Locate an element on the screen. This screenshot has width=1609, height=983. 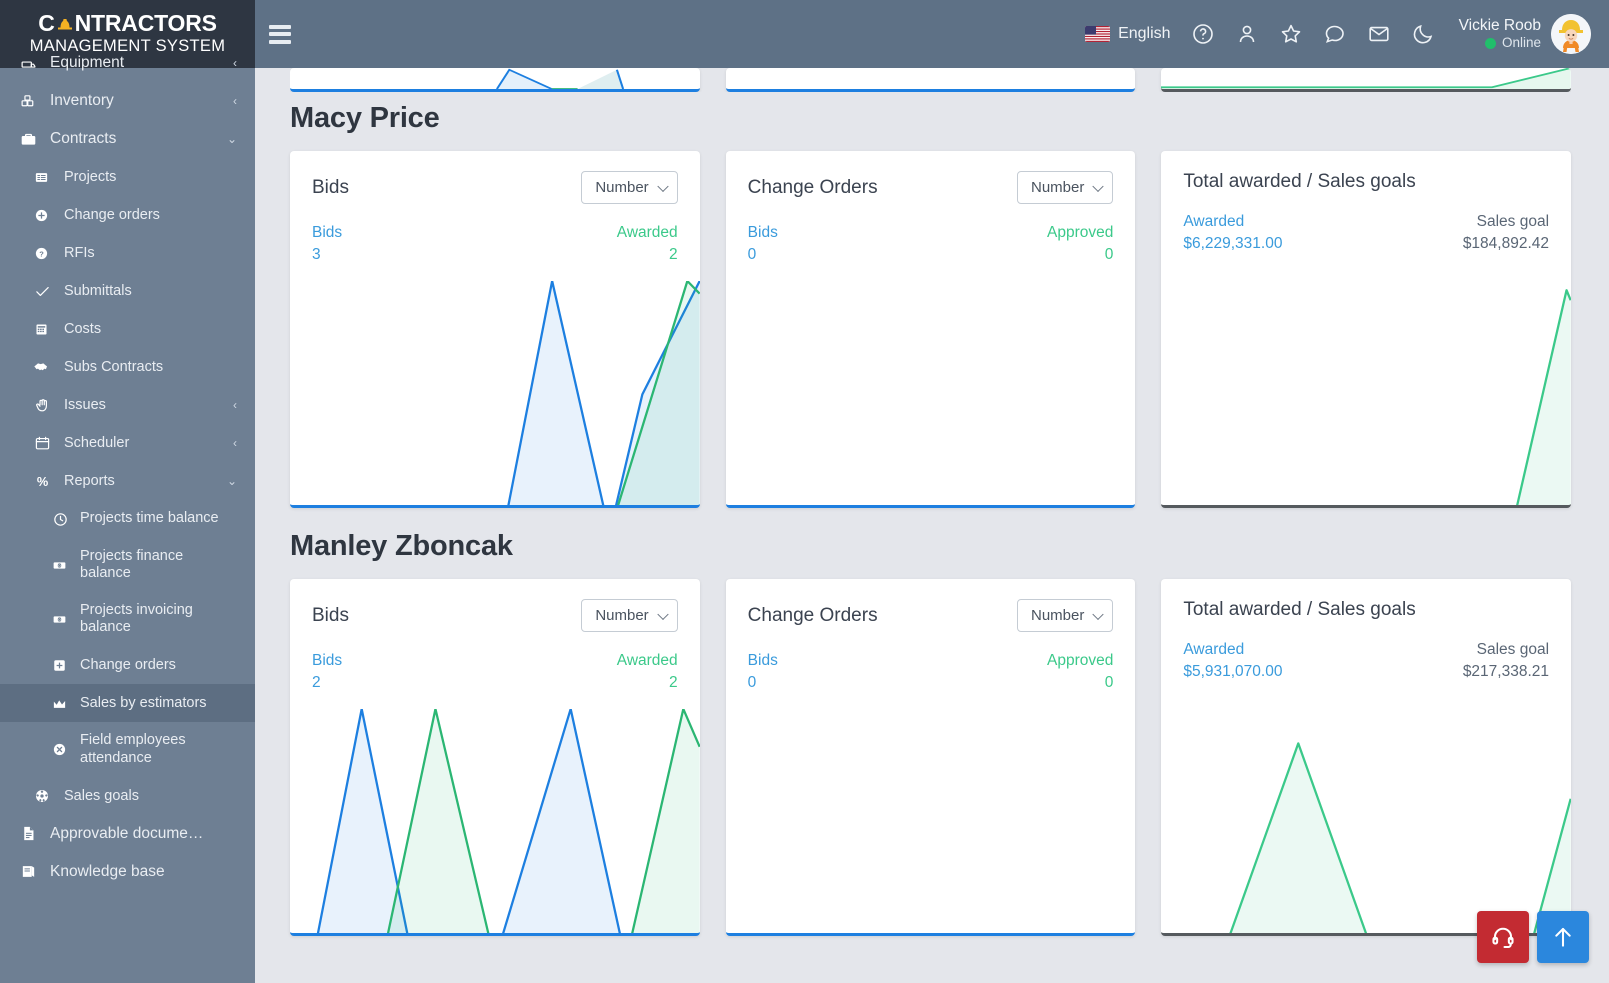
sidebar-item-label: Change orders is located at coordinates (128, 665).